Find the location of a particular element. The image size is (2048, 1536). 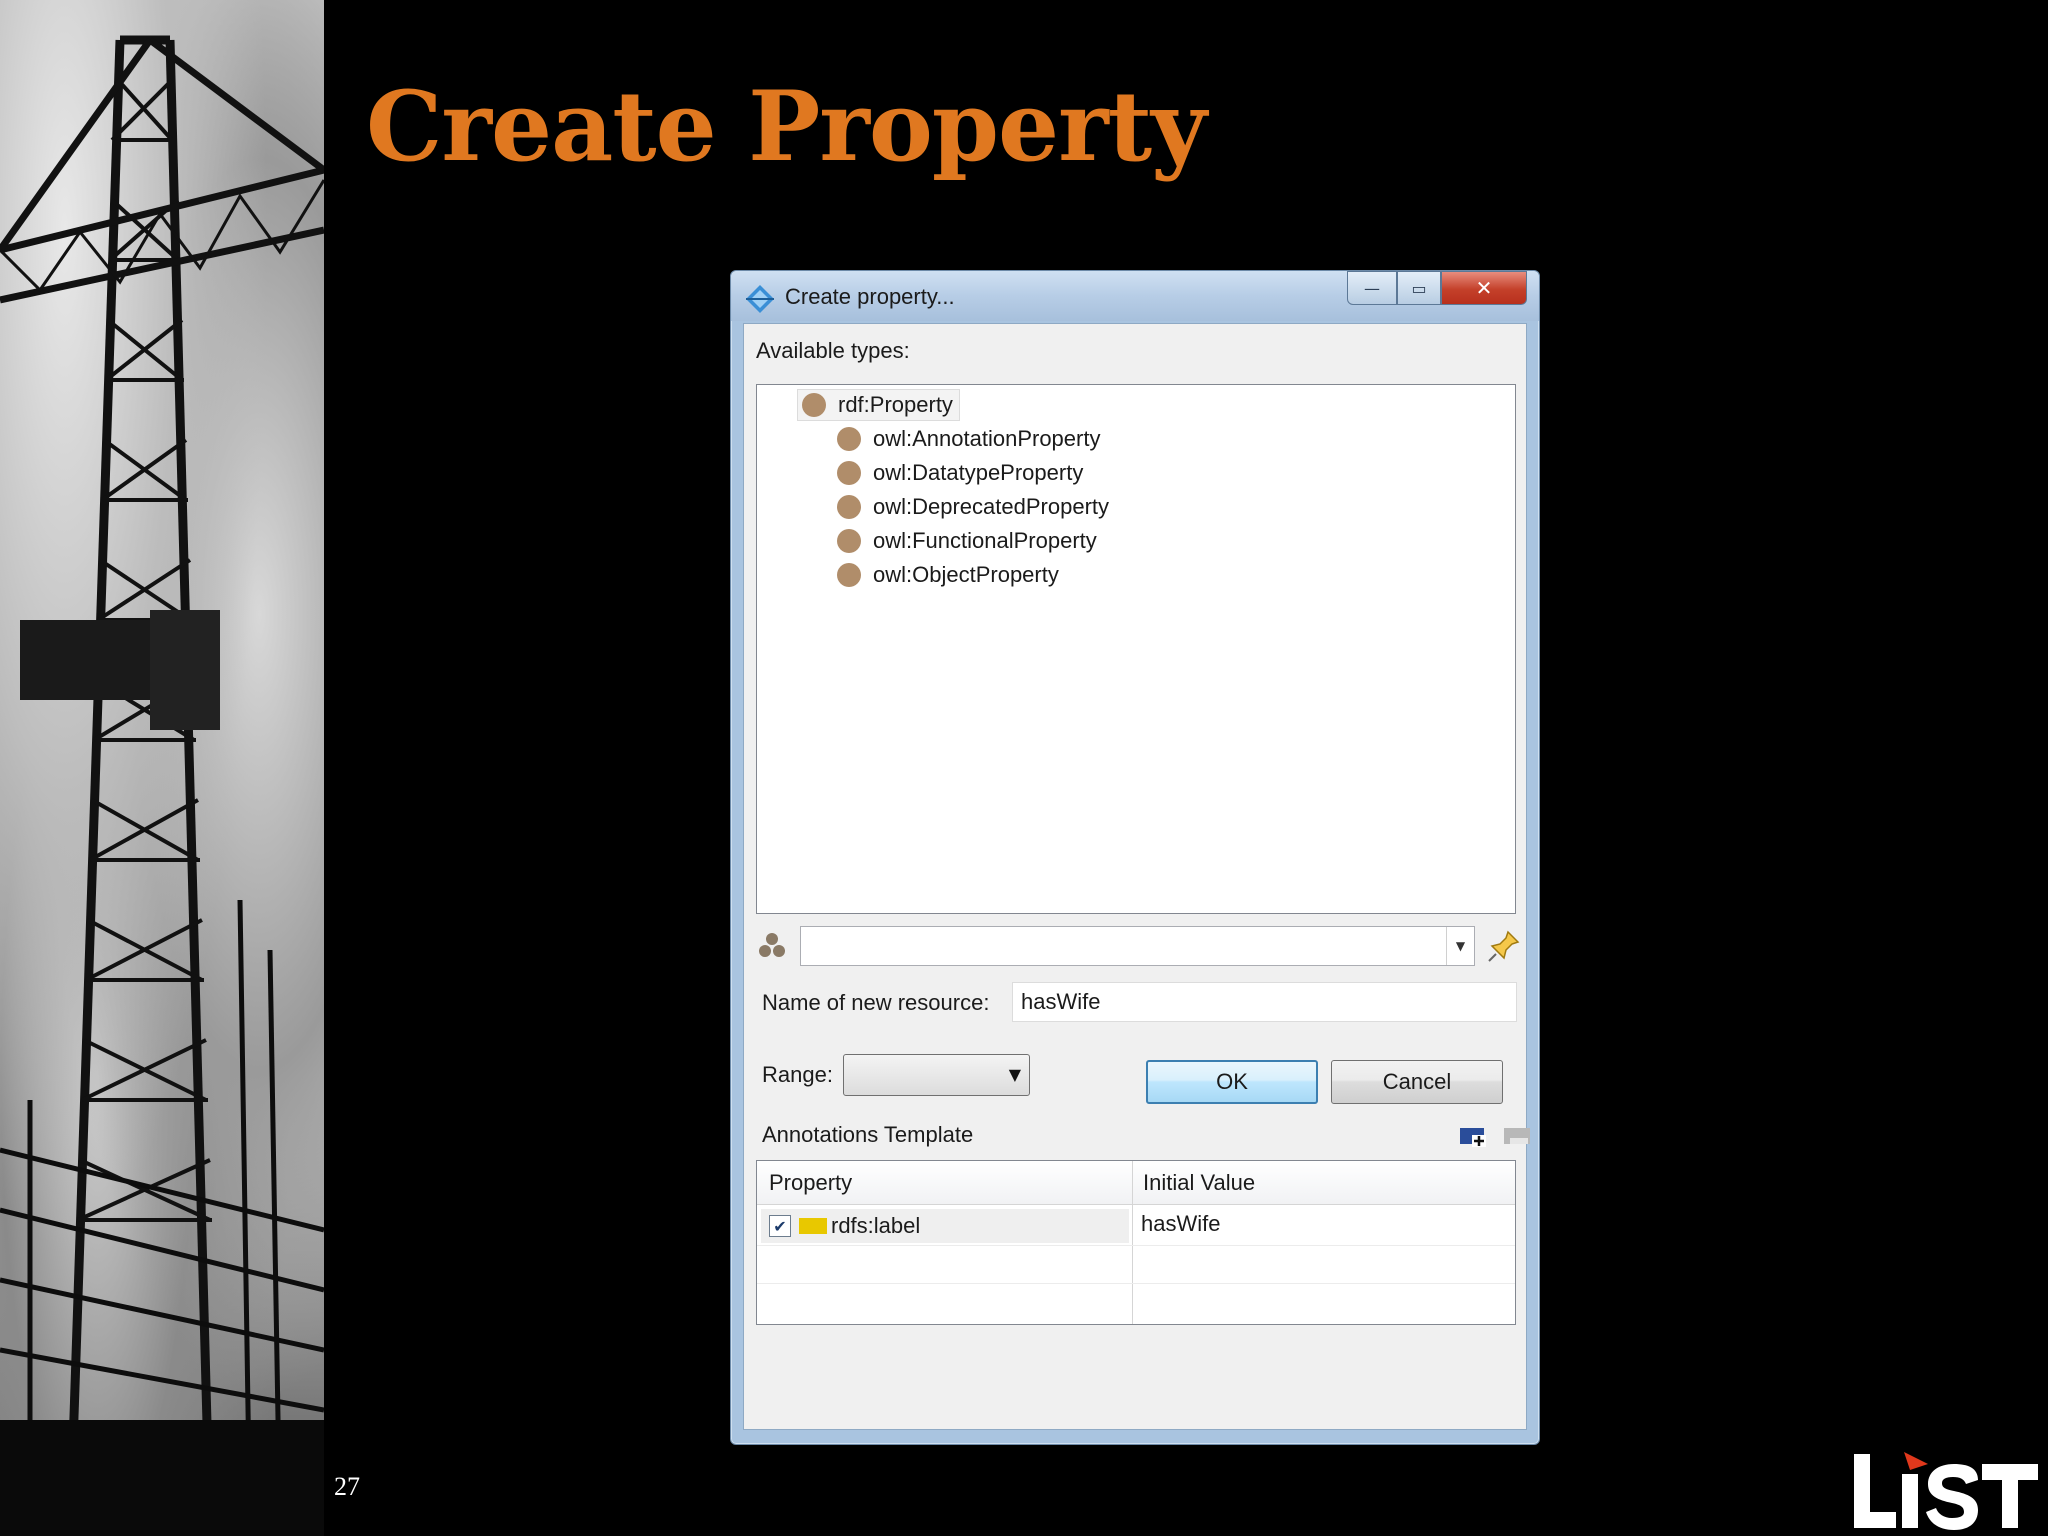

ok-button: OK is located at coordinates (1232, 1082).